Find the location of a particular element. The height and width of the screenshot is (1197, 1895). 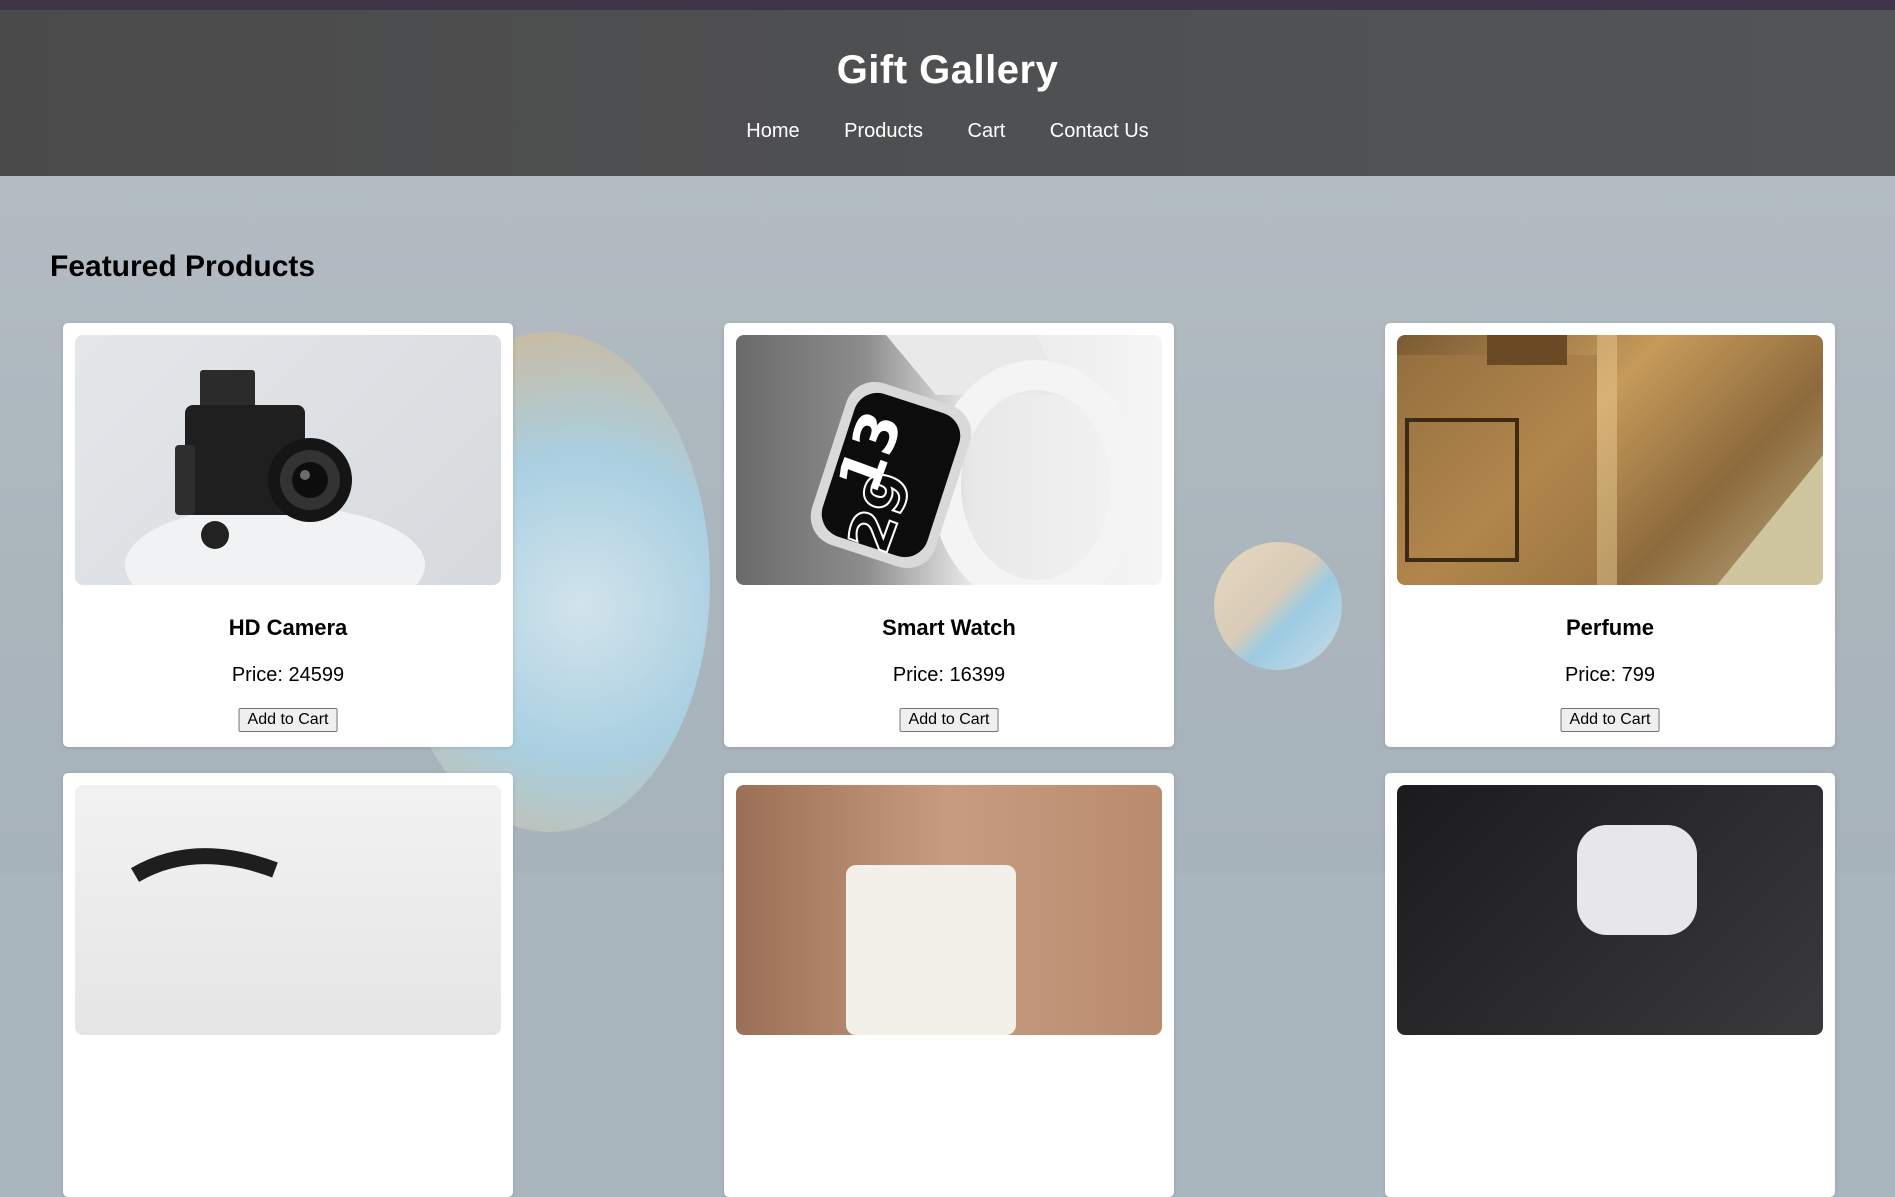

nav-products-link: Products is located at coordinates (883, 131).